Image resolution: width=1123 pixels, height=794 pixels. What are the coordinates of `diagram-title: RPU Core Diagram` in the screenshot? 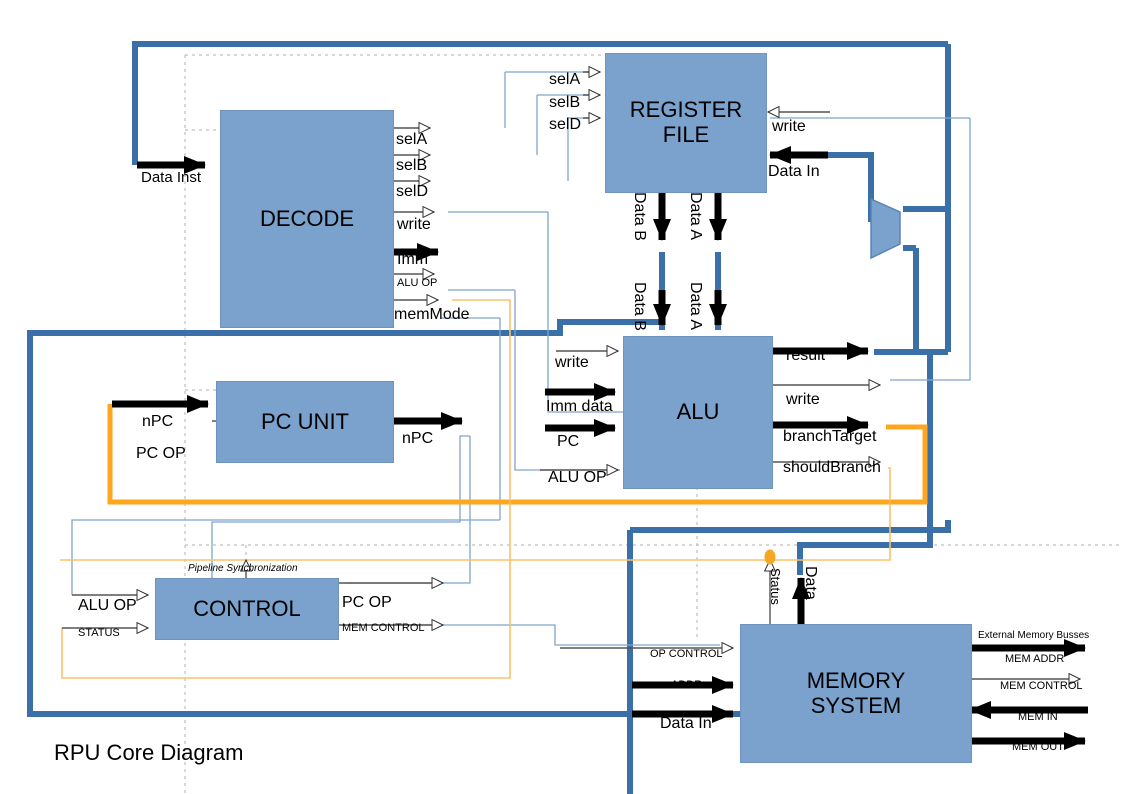 It's located at (149, 752).